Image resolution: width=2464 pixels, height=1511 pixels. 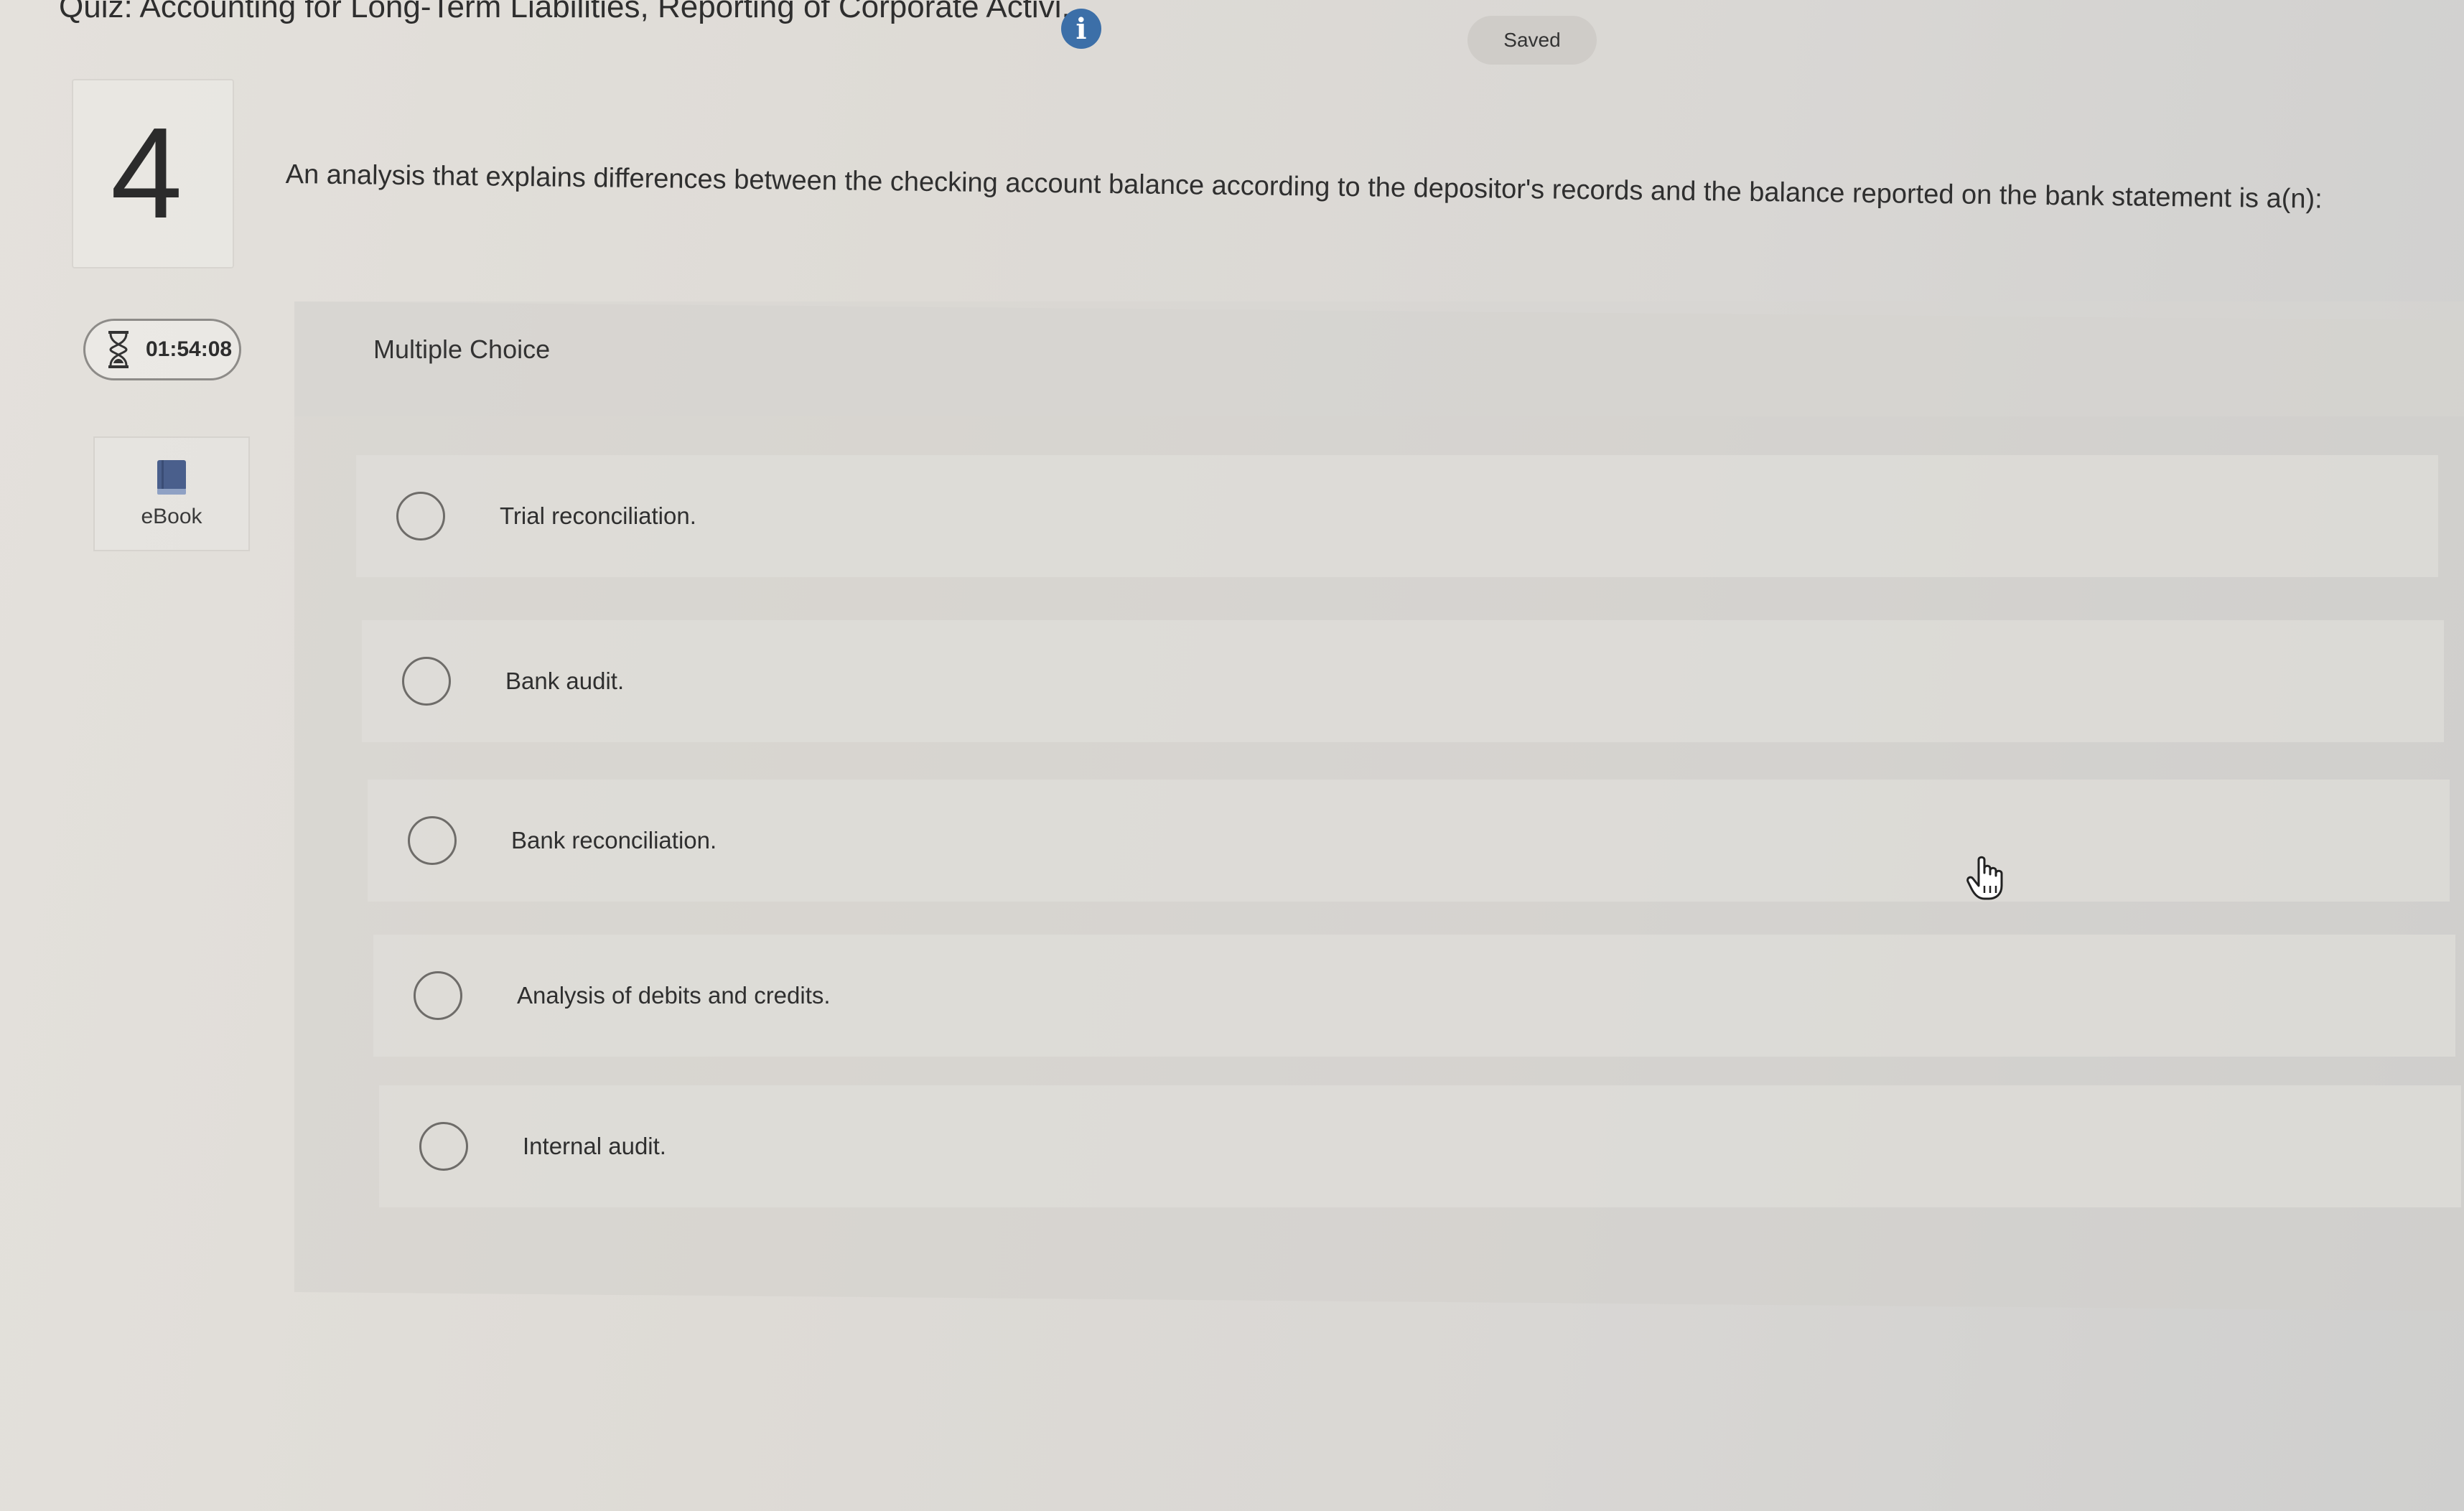 What do you see at coordinates (674, 995) in the screenshot?
I see `option-label: Analysis of debits and credits.` at bounding box center [674, 995].